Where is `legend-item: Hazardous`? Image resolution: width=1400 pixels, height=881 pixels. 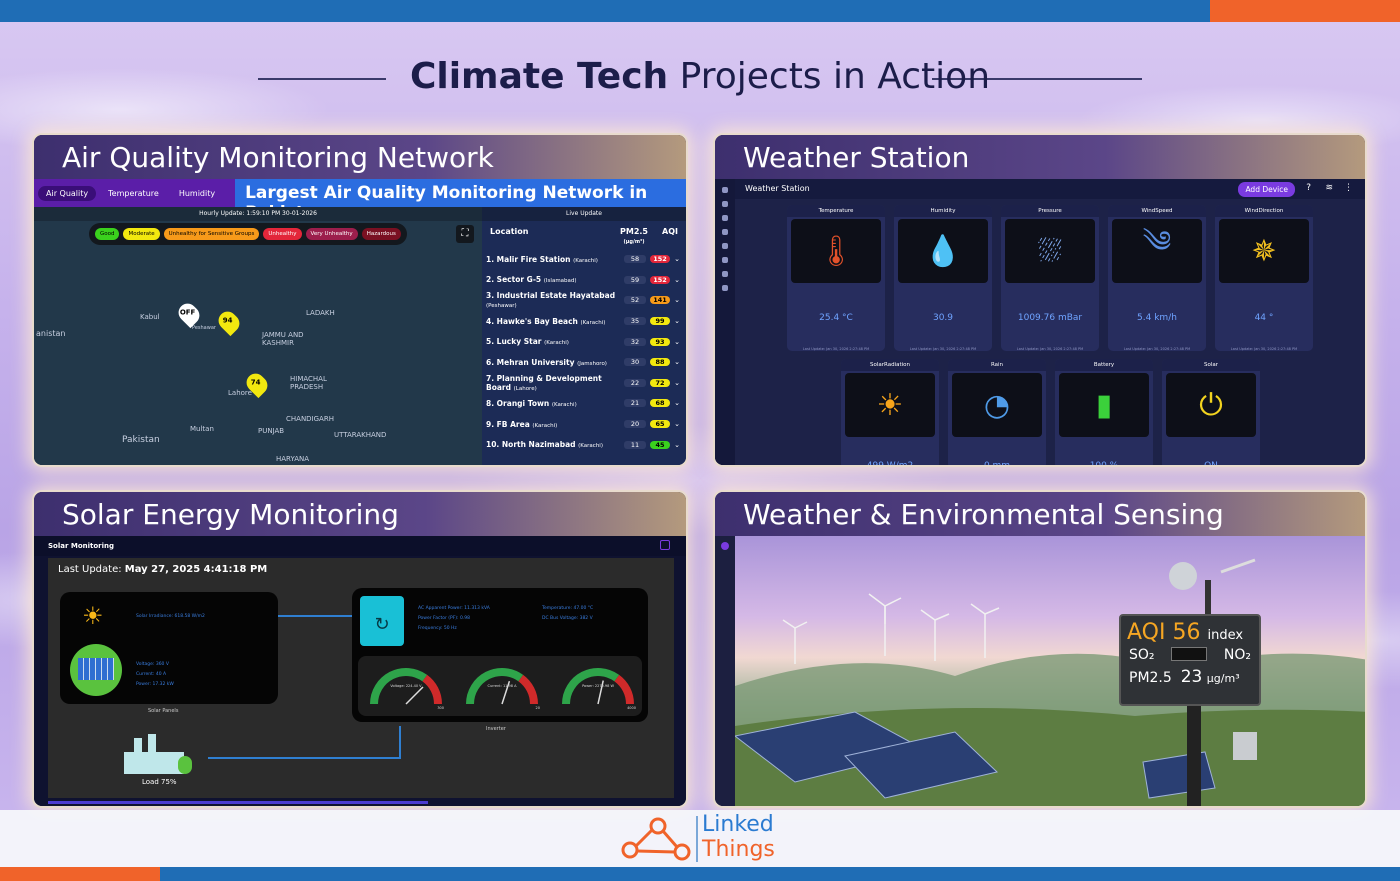
legend-item: Hazardous is located at coordinates (381, 234).